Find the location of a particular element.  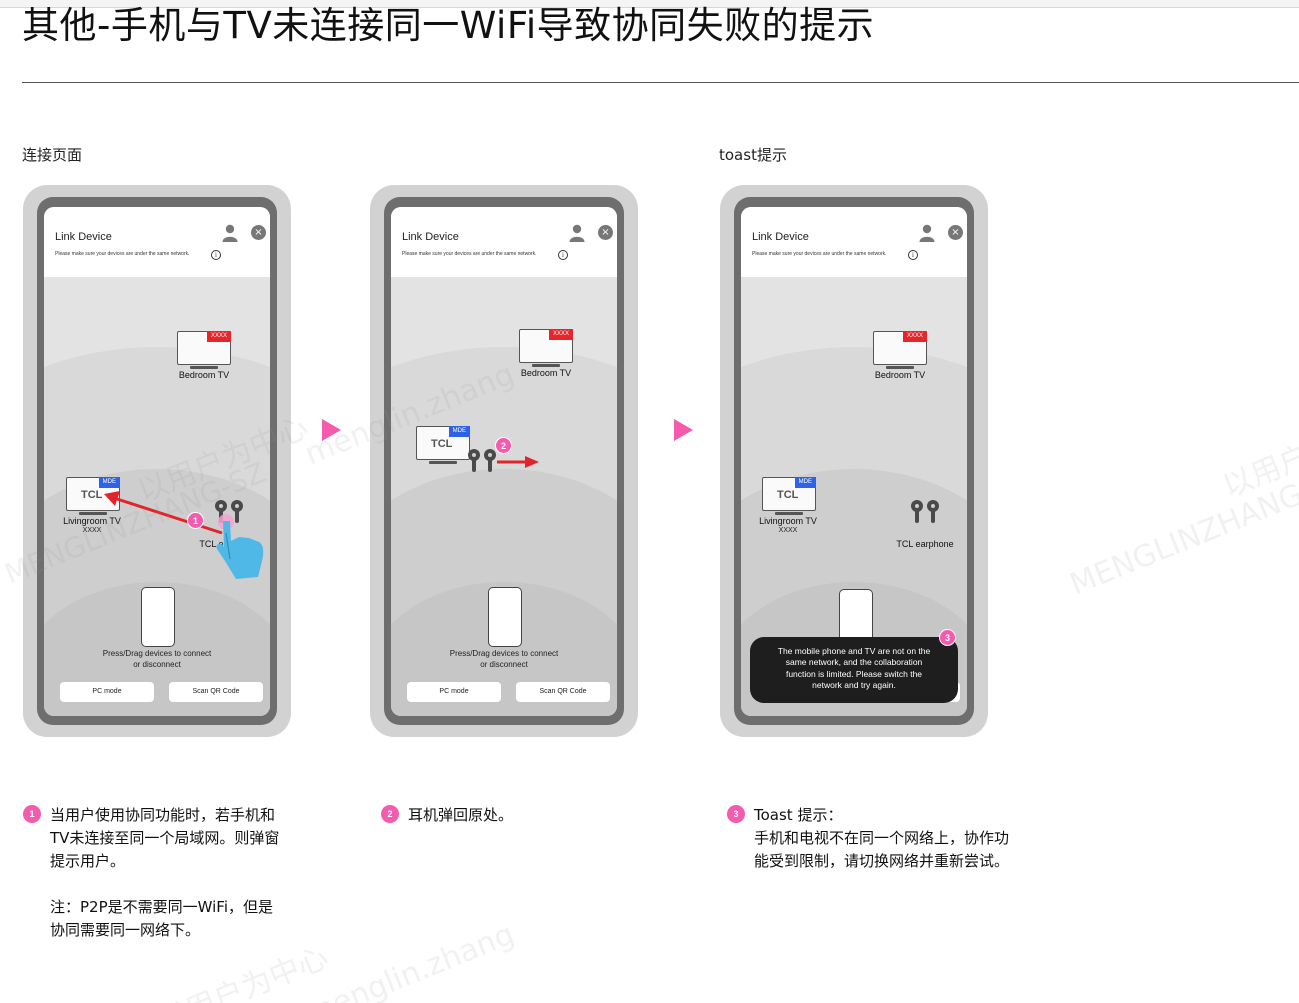

toast-line: network and try again. is located at coordinates (854, 684).